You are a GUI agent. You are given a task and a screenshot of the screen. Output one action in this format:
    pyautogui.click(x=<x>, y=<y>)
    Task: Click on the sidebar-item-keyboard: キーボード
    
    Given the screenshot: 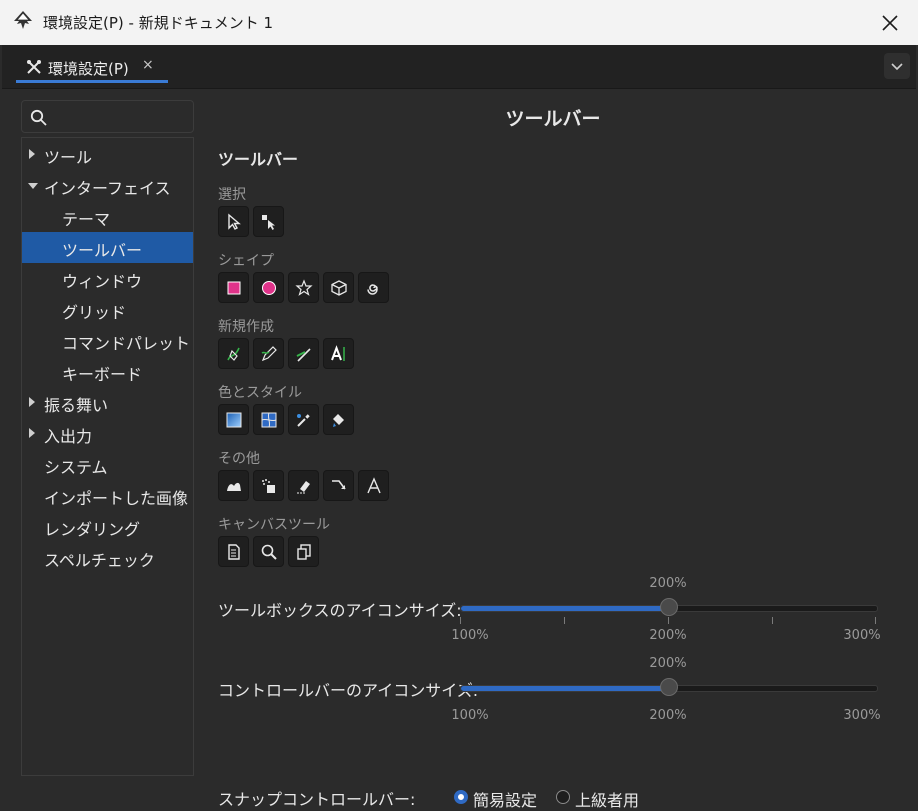 What is the action you would take?
    pyautogui.click(x=107, y=371)
    